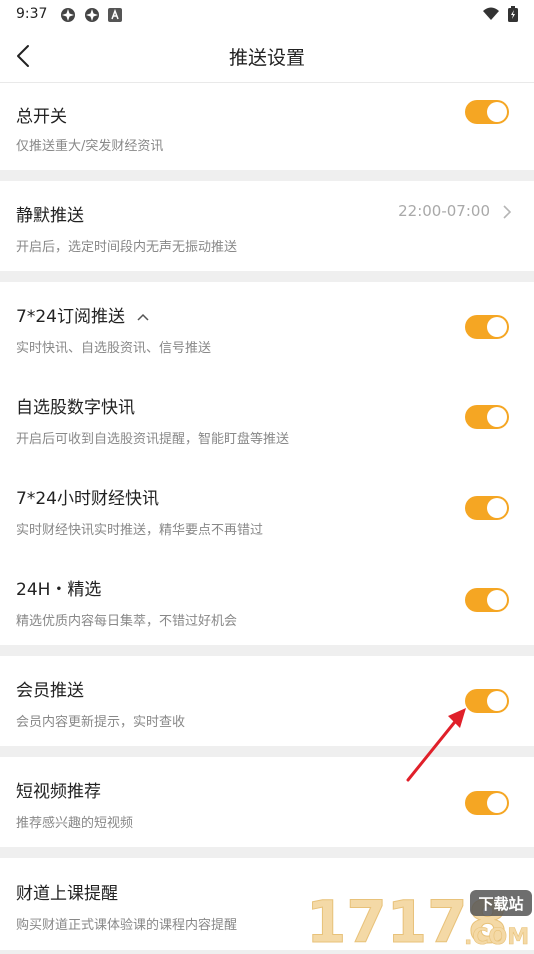  What do you see at coordinates (267, 15) in the screenshot?
I see `status-bar: 9:37` at bounding box center [267, 15].